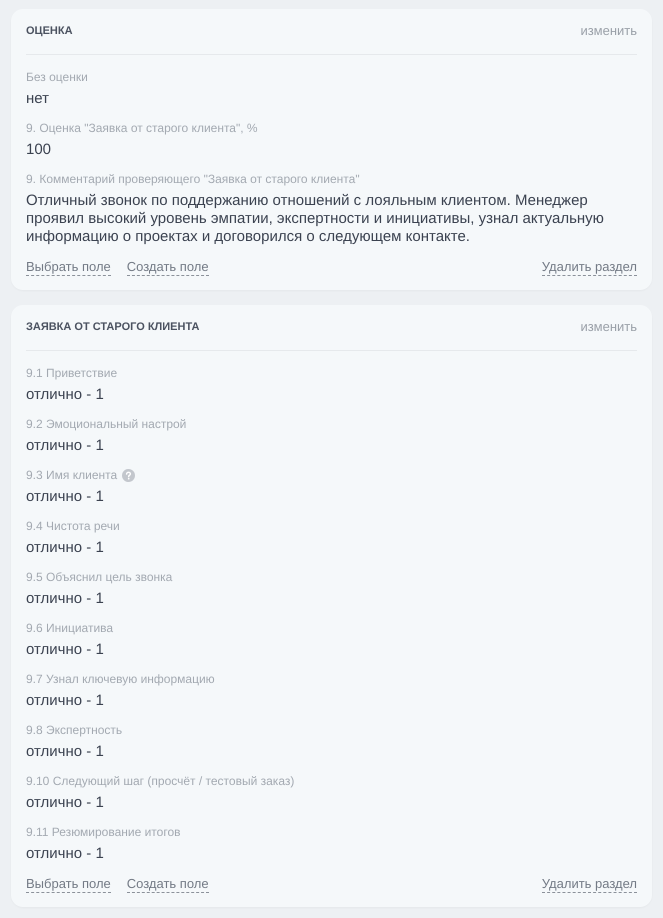 The width and height of the screenshot is (663, 918). I want to click on field-label: 9.3 Имя клиента, so click(72, 475).